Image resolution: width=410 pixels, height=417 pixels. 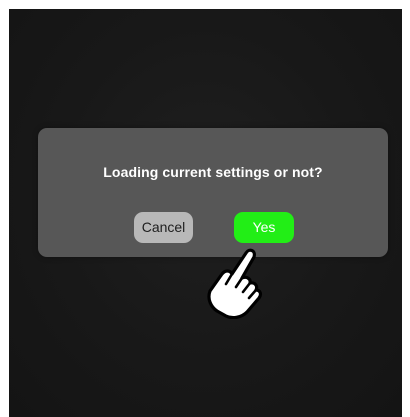 What do you see at coordinates (163, 227) in the screenshot?
I see `cancel-button: Cancel` at bounding box center [163, 227].